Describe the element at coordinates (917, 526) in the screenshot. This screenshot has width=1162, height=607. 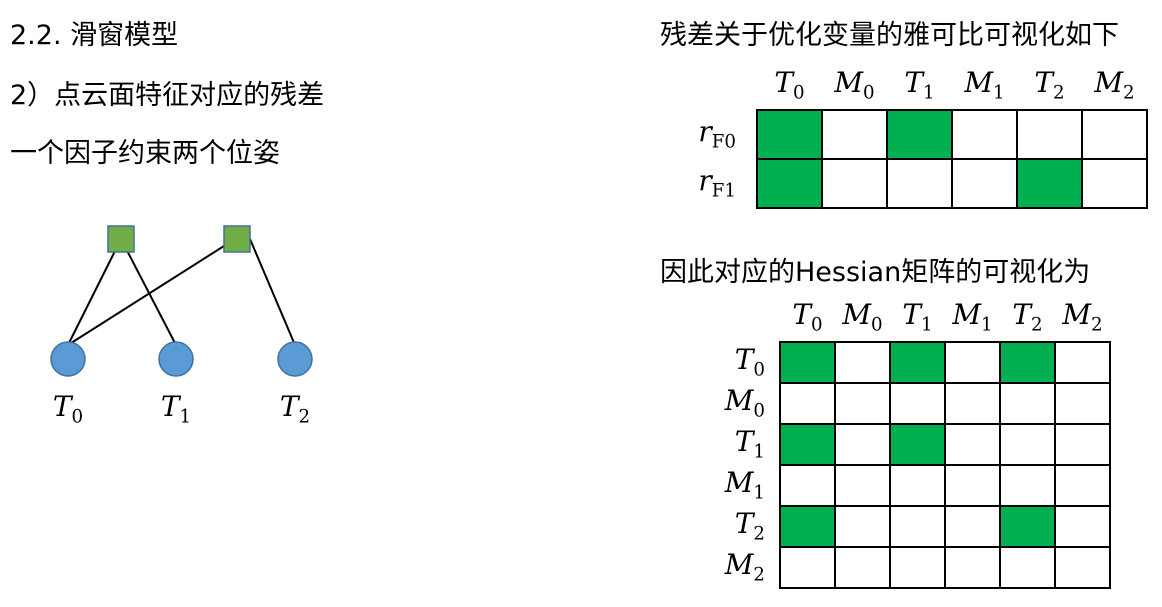
I see `cell-r4-c2` at that location.